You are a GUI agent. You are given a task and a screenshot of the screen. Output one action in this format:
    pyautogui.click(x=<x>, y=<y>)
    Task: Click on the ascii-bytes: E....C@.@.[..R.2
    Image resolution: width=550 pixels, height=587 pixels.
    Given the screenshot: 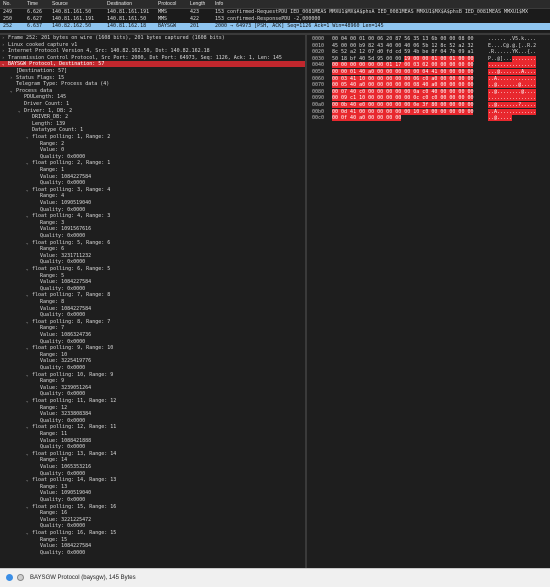 What is the action you would take?
    pyautogui.click(x=512, y=46)
    